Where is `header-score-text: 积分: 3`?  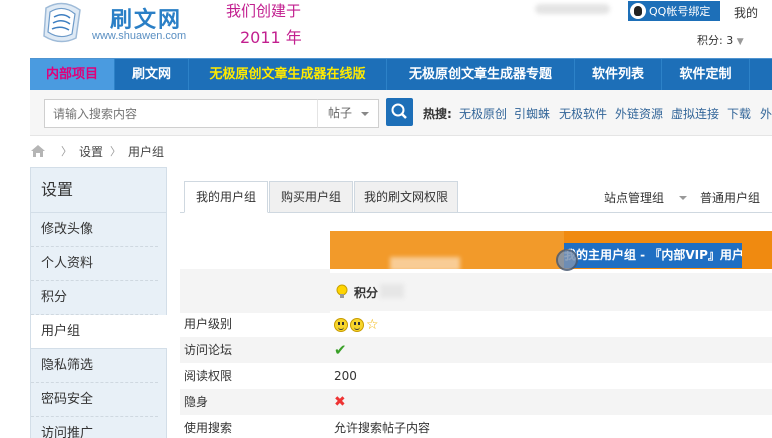
header-score-text: 积分: 3 is located at coordinates (715, 40).